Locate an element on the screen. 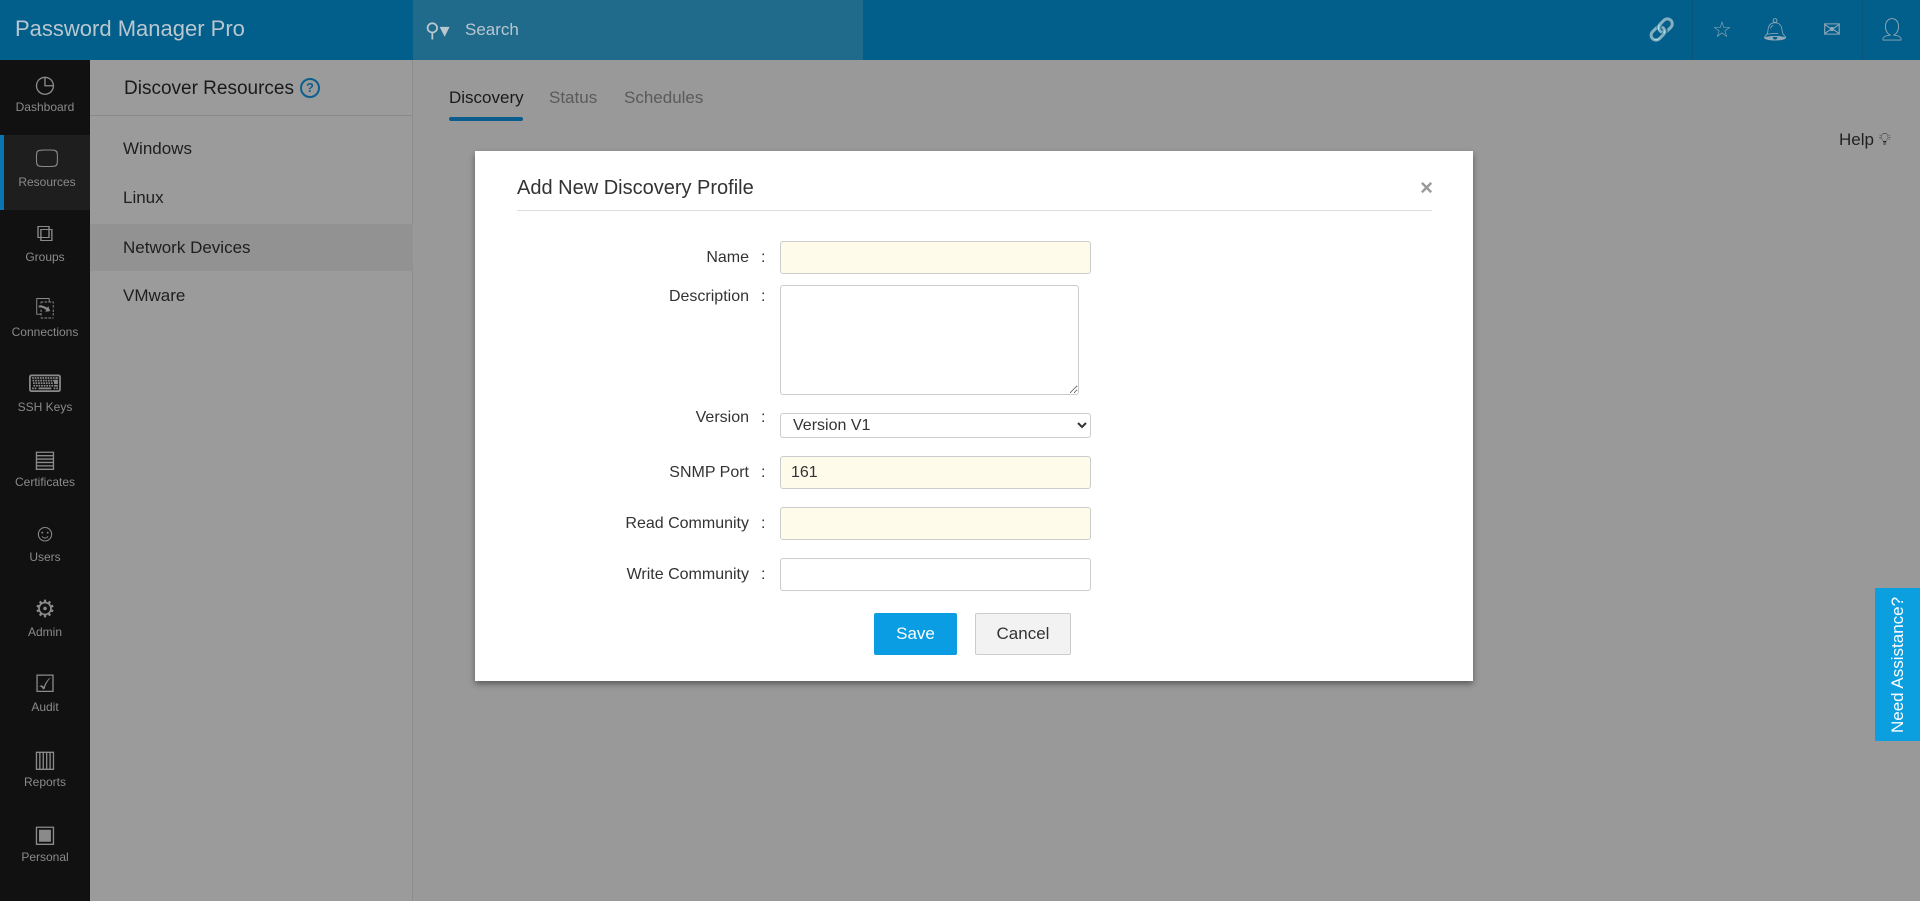 The height and width of the screenshot is (901, 1920). user-icon: 👤︎ is located at coordinates (1891, 30).